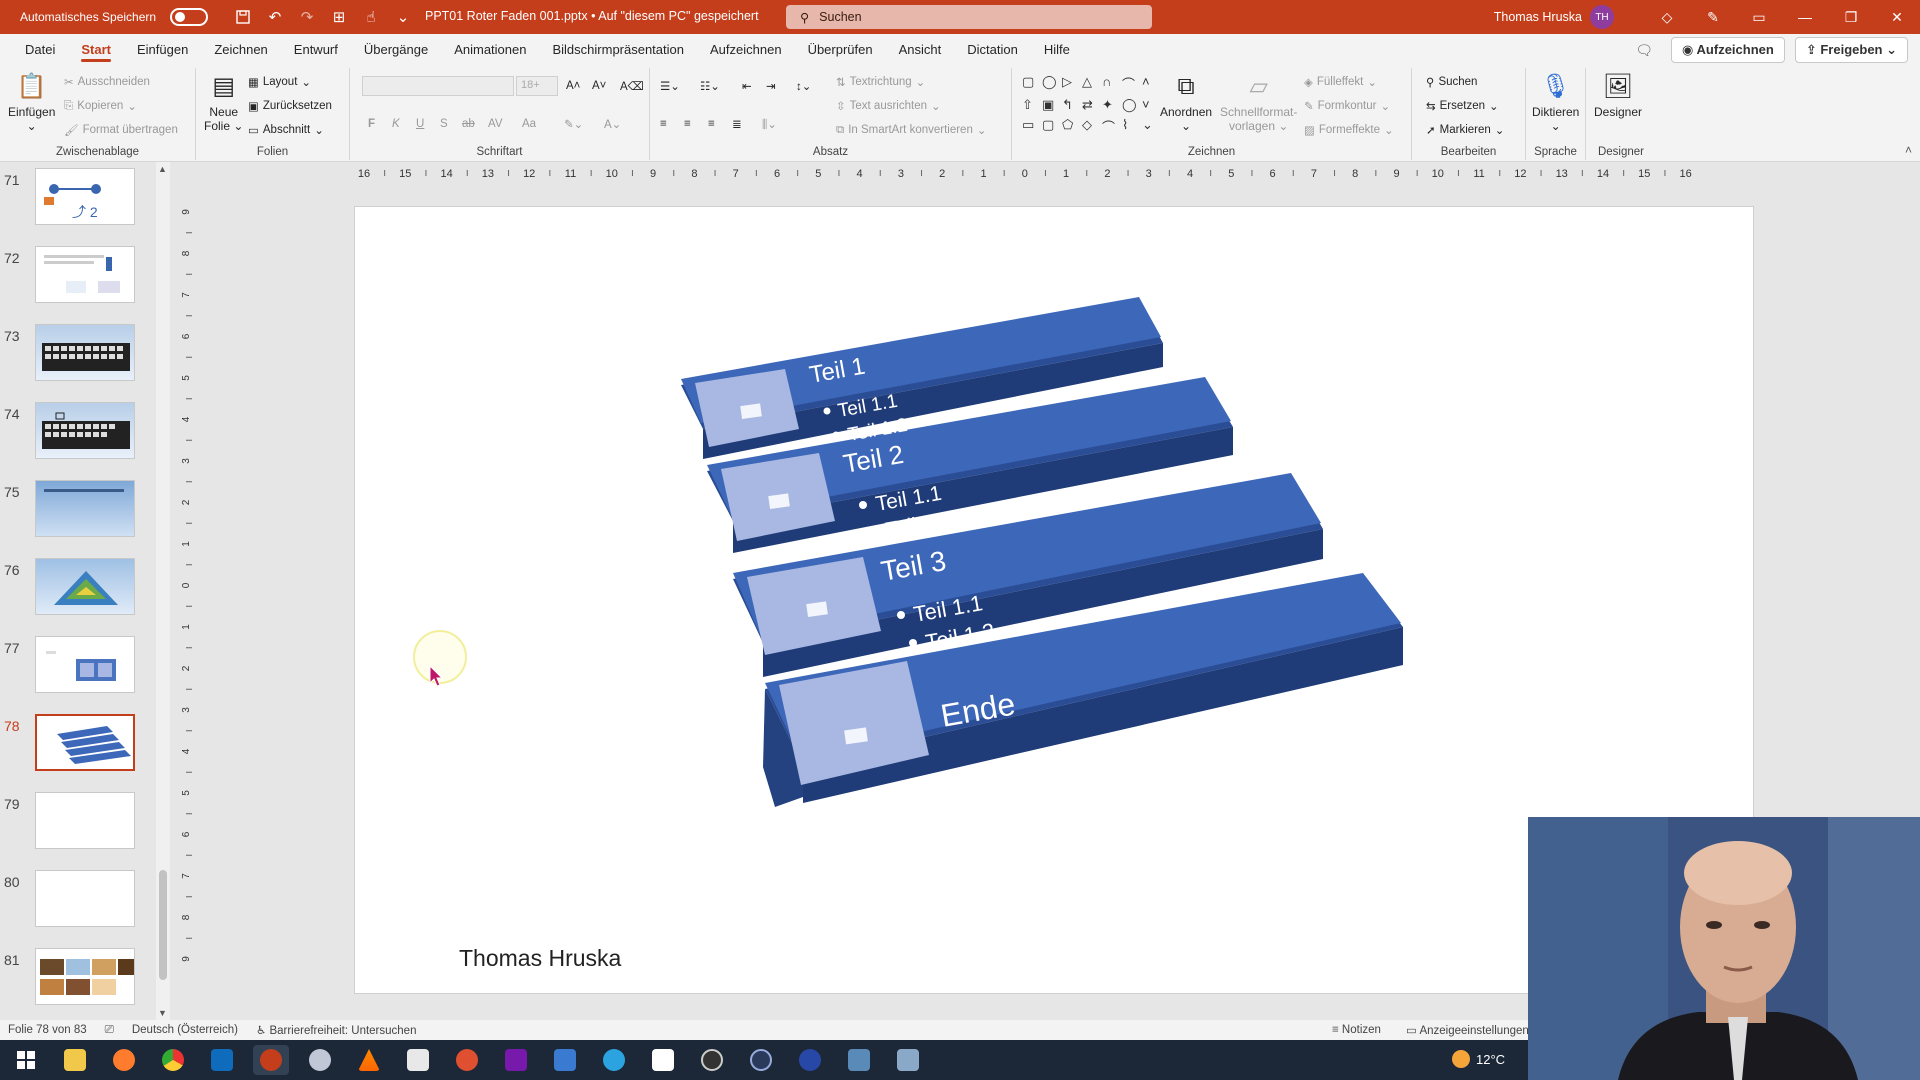 This screenshot has height=1080, width=1920. Describe the element at coordinates (403, 17) in the screenshot. I see `customize-qat-icon: ⌄` at that location.